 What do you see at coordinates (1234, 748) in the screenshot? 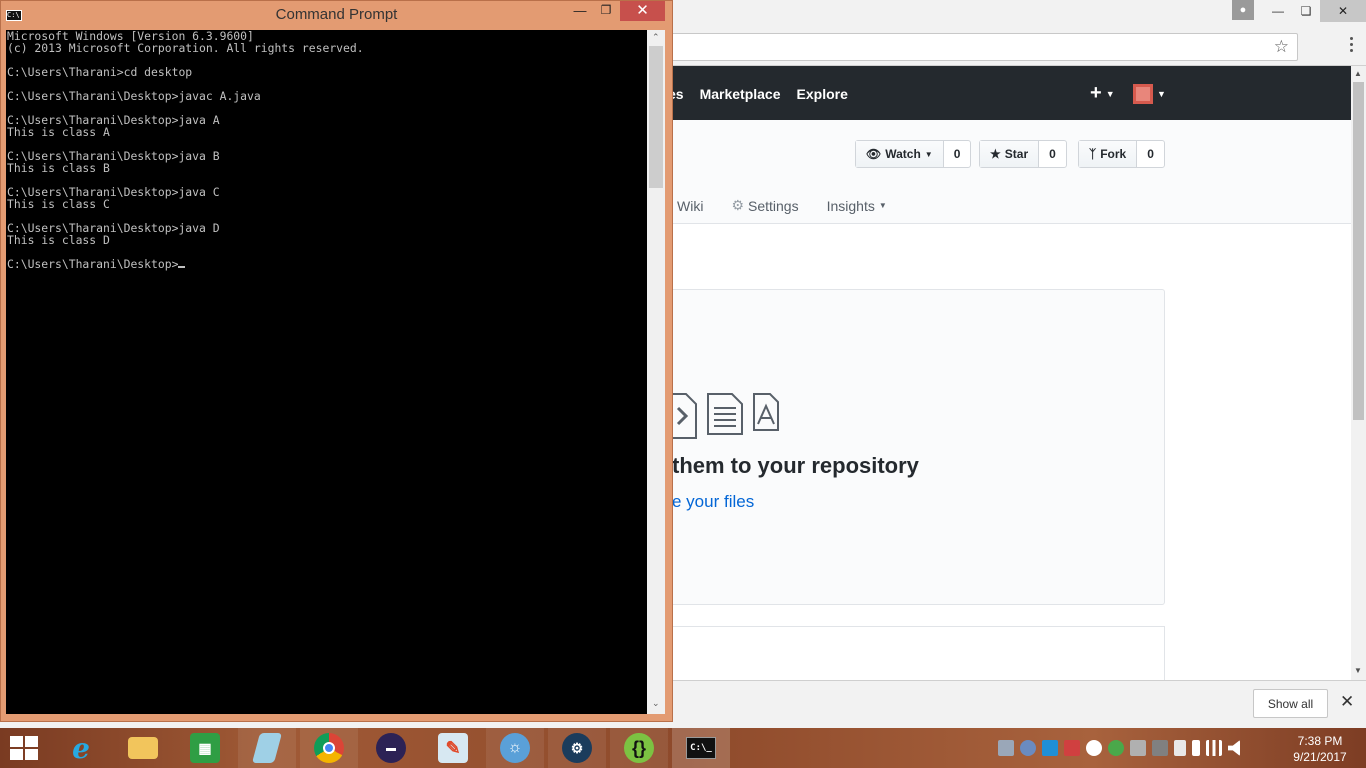
I see `volume-icon` at bounding box center [1234, 748].